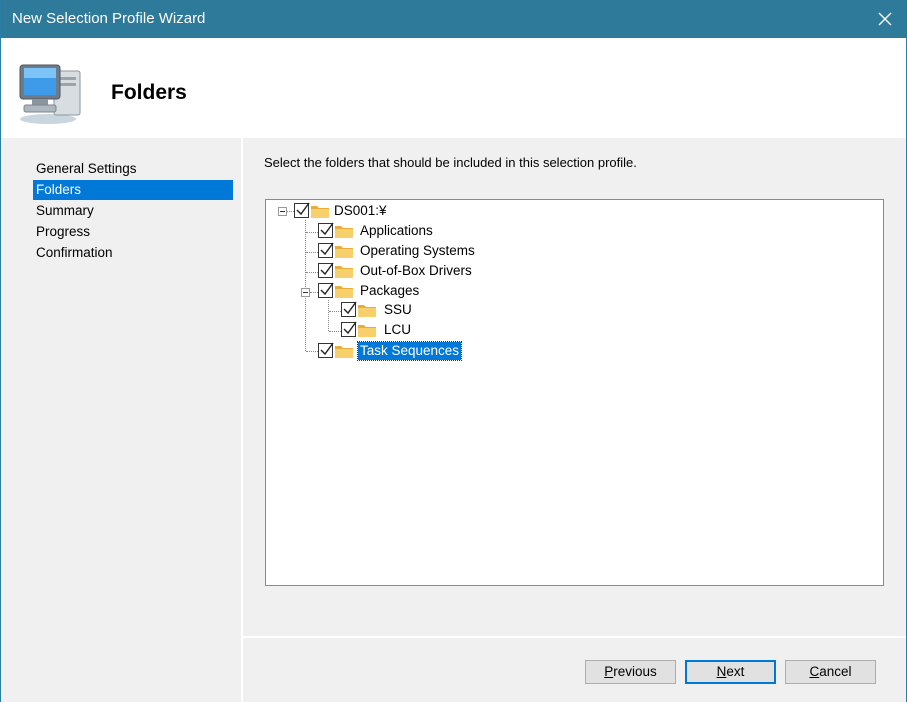 The height and width of the screenshot is (702, 907). What do you see at coordinates (389, 291) in the screenshot?
I see `tree-node-label: Packages` at bounding box center [389, 291].